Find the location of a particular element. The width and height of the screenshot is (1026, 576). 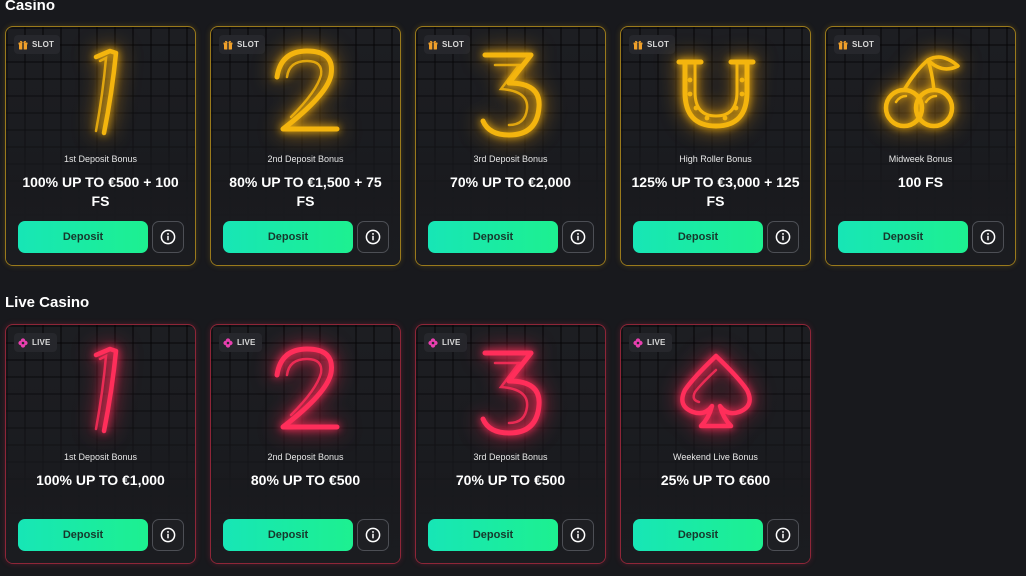

neon-spade-icon is located at coordinates (715, 390).